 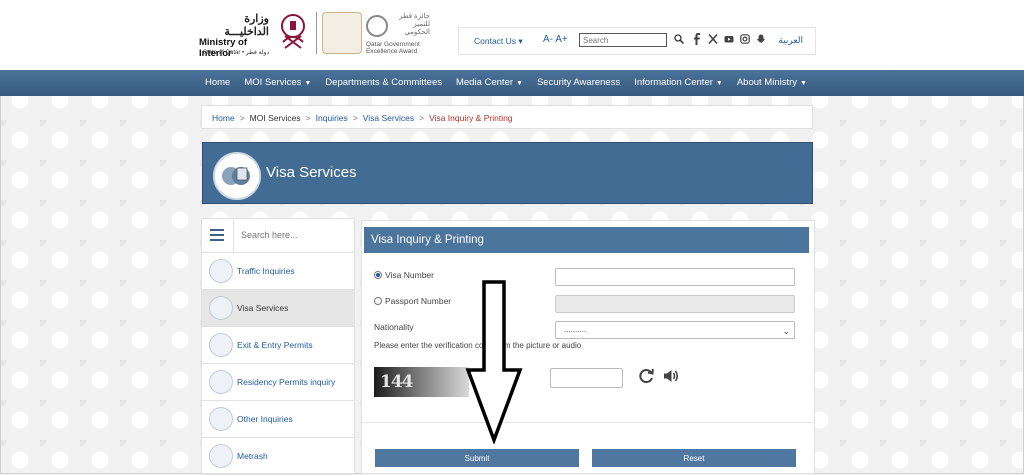 What do you see at coordinates (233, 235) in the screenshot?
I see `sidebar-search-divider` at bounding box center [233, 235].